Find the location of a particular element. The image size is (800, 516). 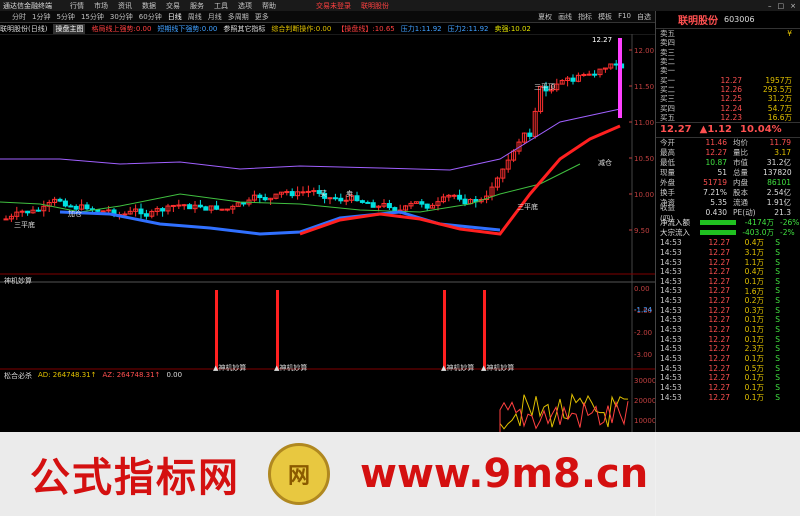

period-tab-10: 更多 is located at coordinates (262, 17).